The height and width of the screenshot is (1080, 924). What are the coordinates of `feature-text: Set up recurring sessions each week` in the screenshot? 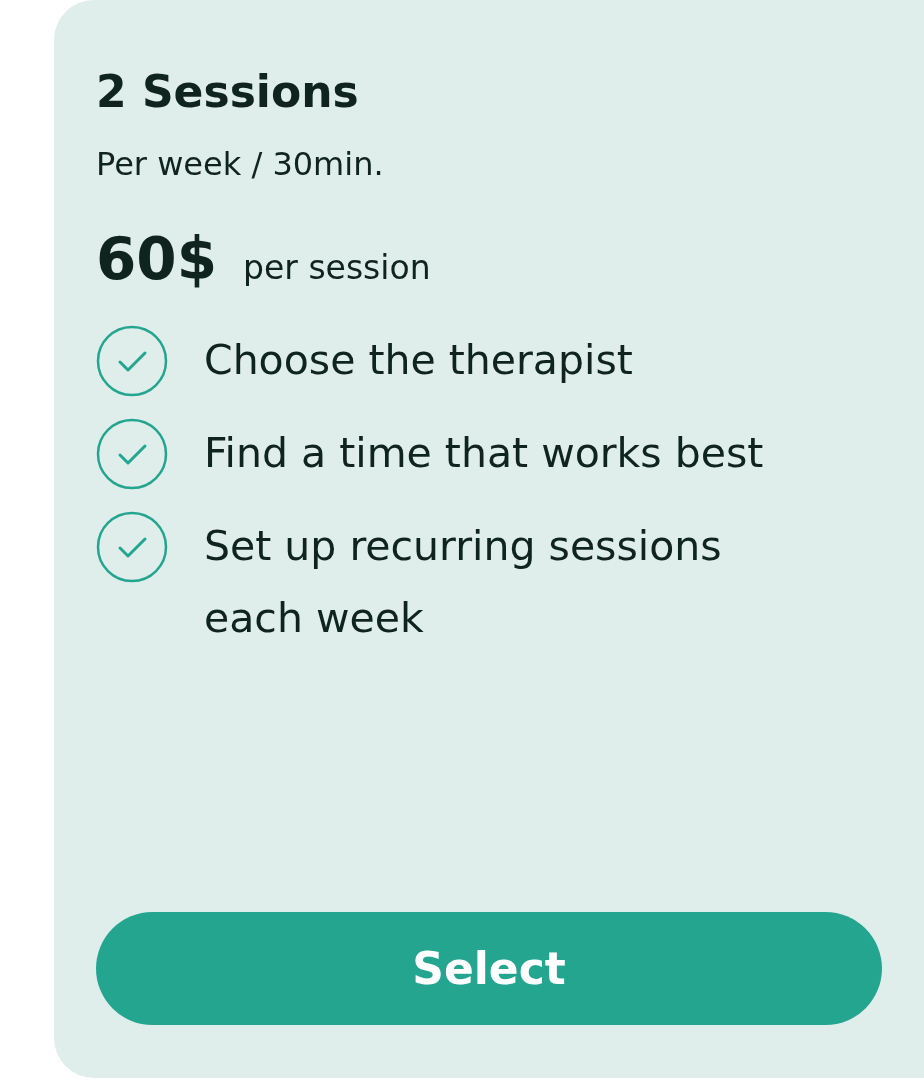 It's located at (463, 582).